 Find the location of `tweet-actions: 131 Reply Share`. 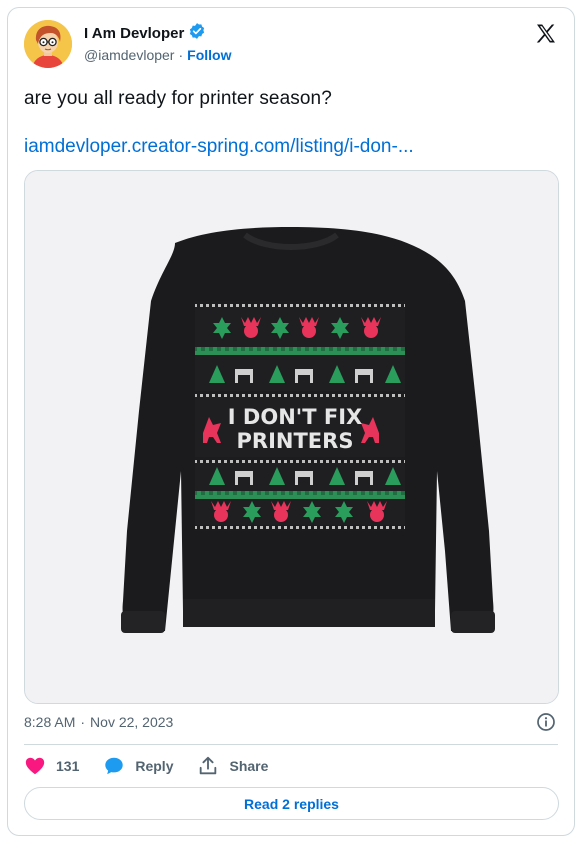

tweet-actions: 131 Reply Share is located at coordinates (158, 766).